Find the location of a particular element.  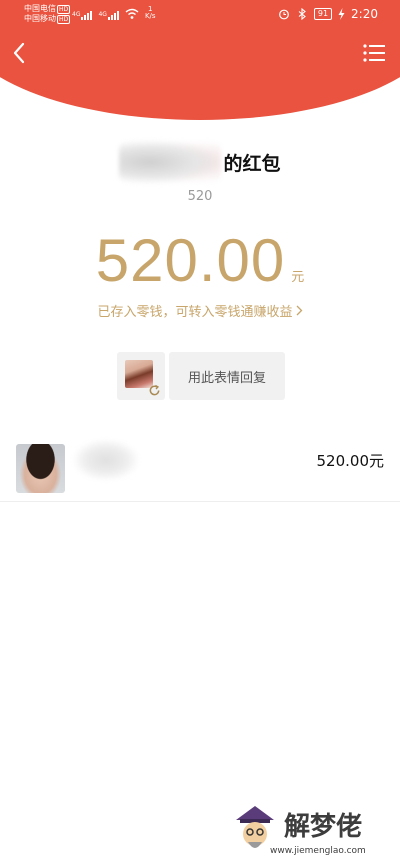

signal-2-icon: 4G is located at coordinates (108, 15).